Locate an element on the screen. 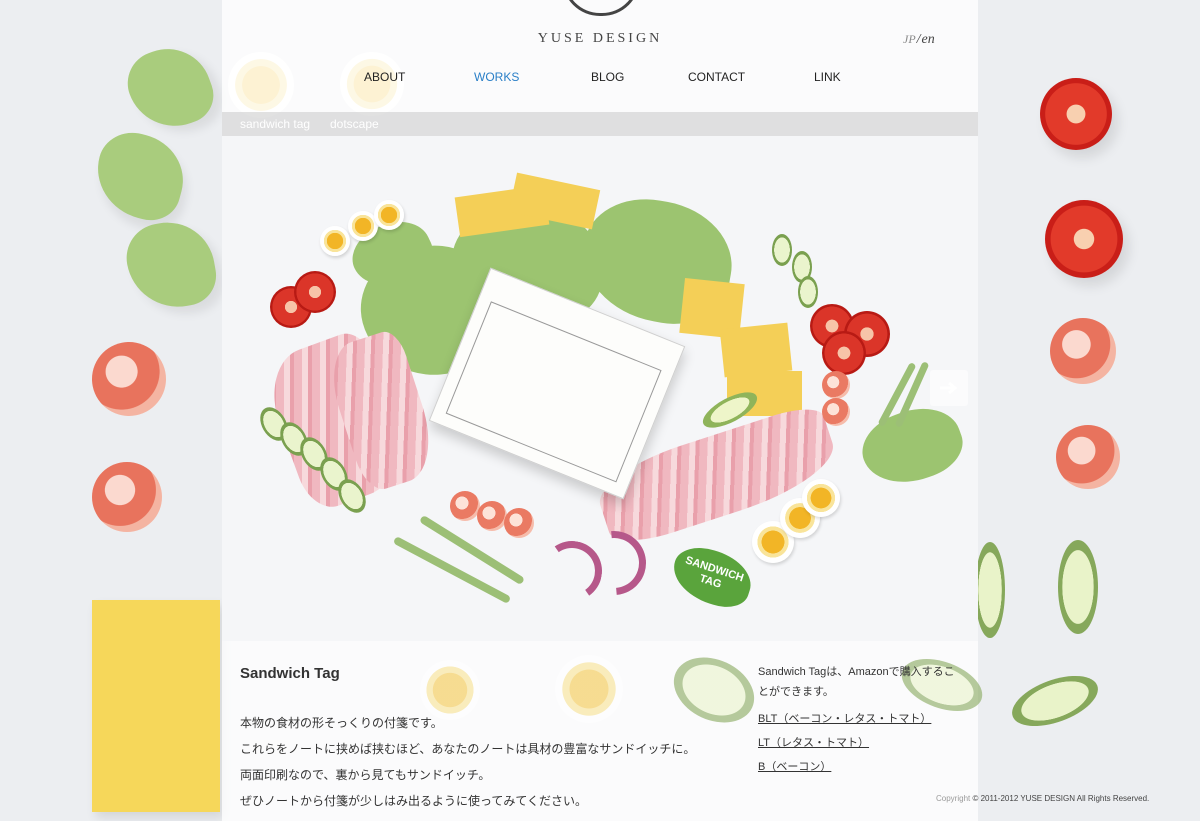  main-nav: ABOUT WORKS BLOG CONTACT LINK is located at coordinates (600, 78).